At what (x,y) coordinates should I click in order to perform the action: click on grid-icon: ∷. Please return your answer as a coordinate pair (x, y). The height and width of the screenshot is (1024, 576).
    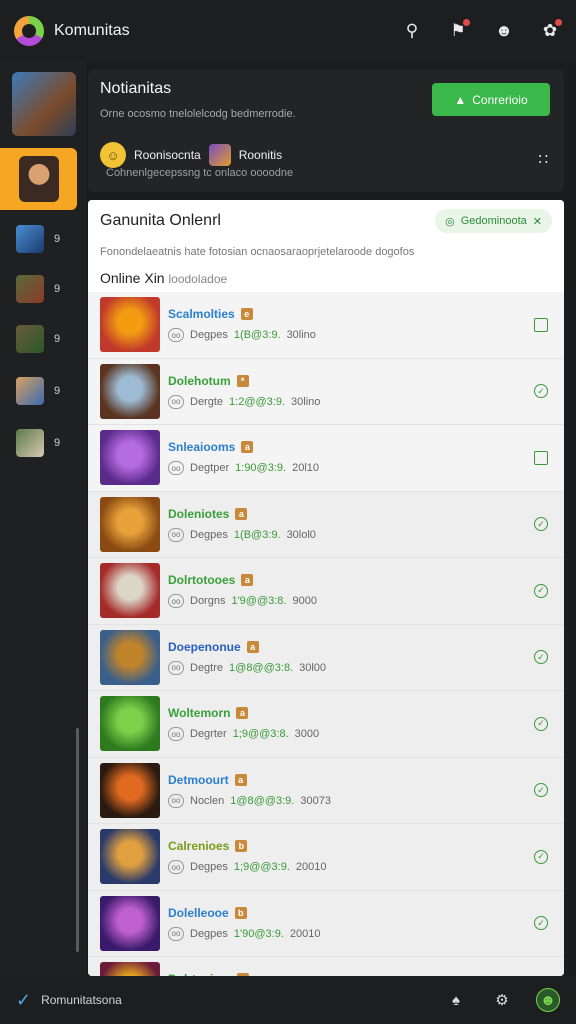
    Looking at the image, I should click on (543, 159).